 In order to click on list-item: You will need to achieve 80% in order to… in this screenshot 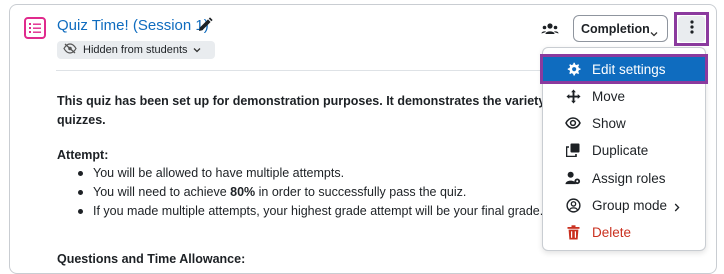, I will do `click(300, 192)`.